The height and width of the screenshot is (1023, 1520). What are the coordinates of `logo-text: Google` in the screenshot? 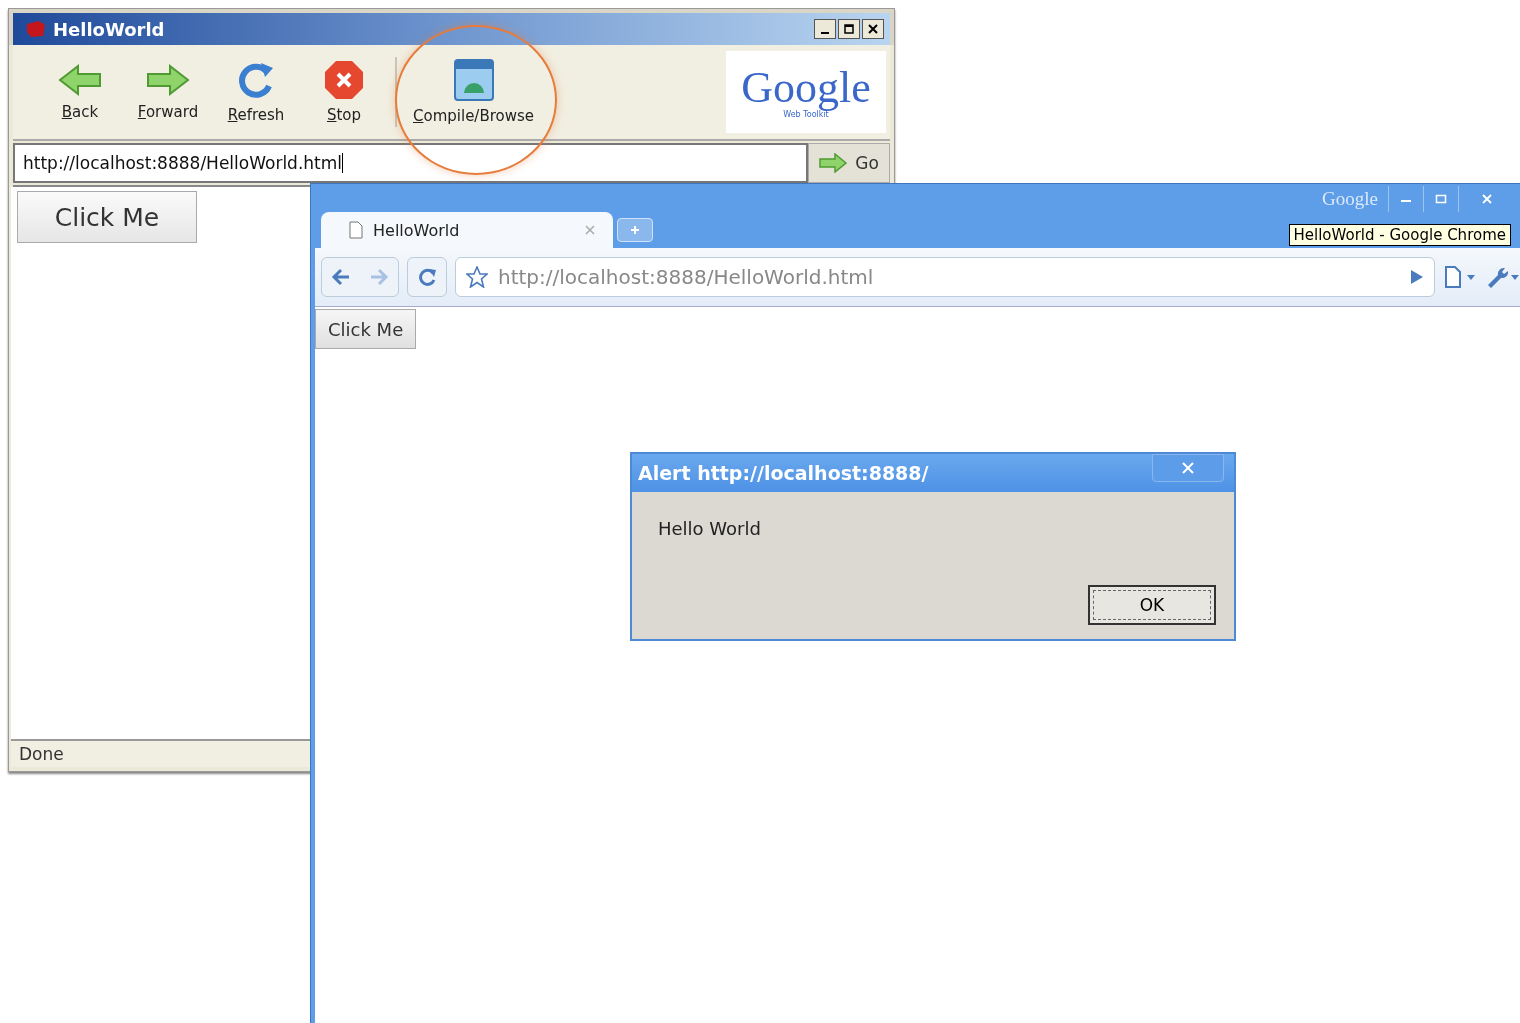 It's located at (806, 87).